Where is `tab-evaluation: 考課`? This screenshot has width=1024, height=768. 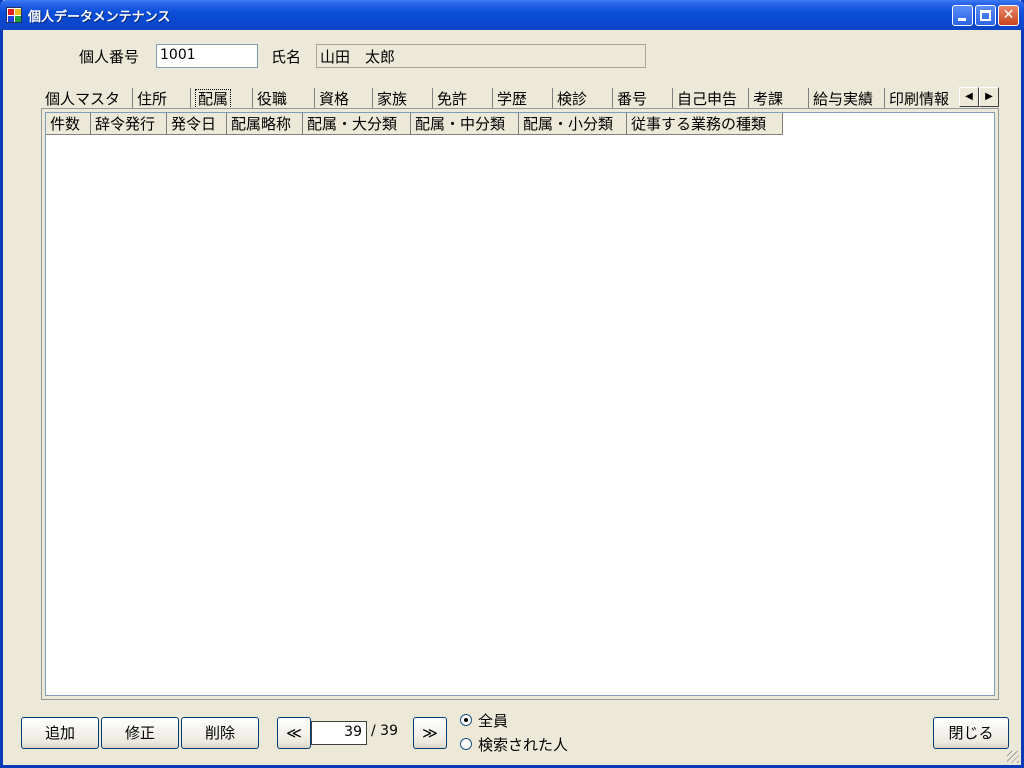 tab-evaluation: 考課 is located at coordinates (779, 99).